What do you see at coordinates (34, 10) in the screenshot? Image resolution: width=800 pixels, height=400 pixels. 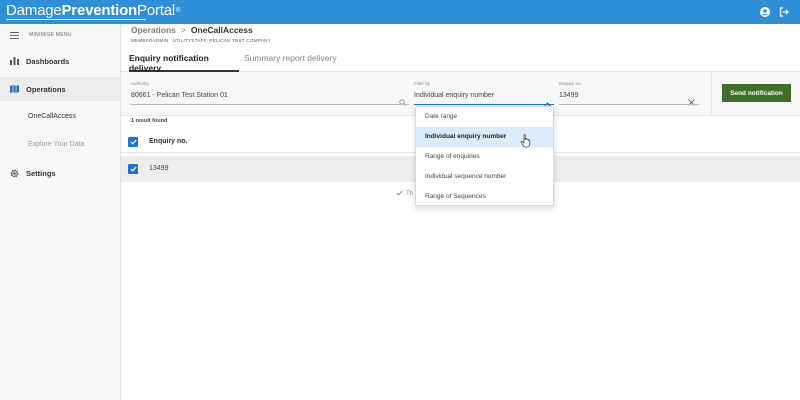 I see `logo-text-damage: Damage` at bounding box center [34, 10].